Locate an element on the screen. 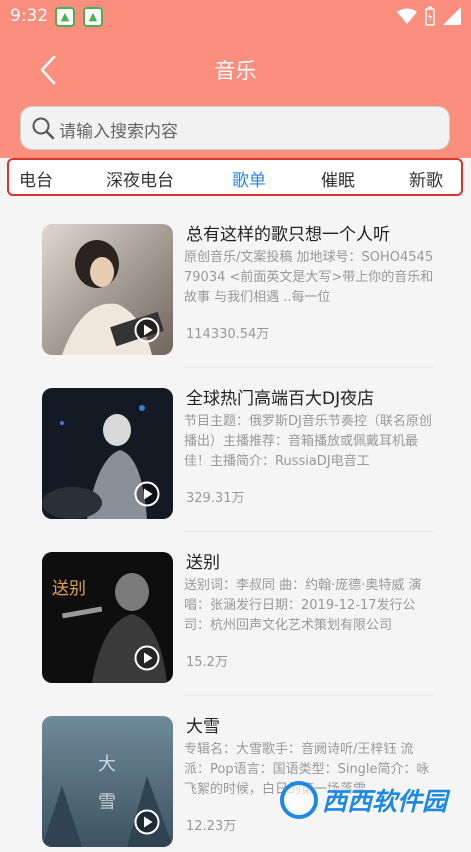 The image size is (471, 852). tab-radio: 电台 is located at coordinates (36, 178).